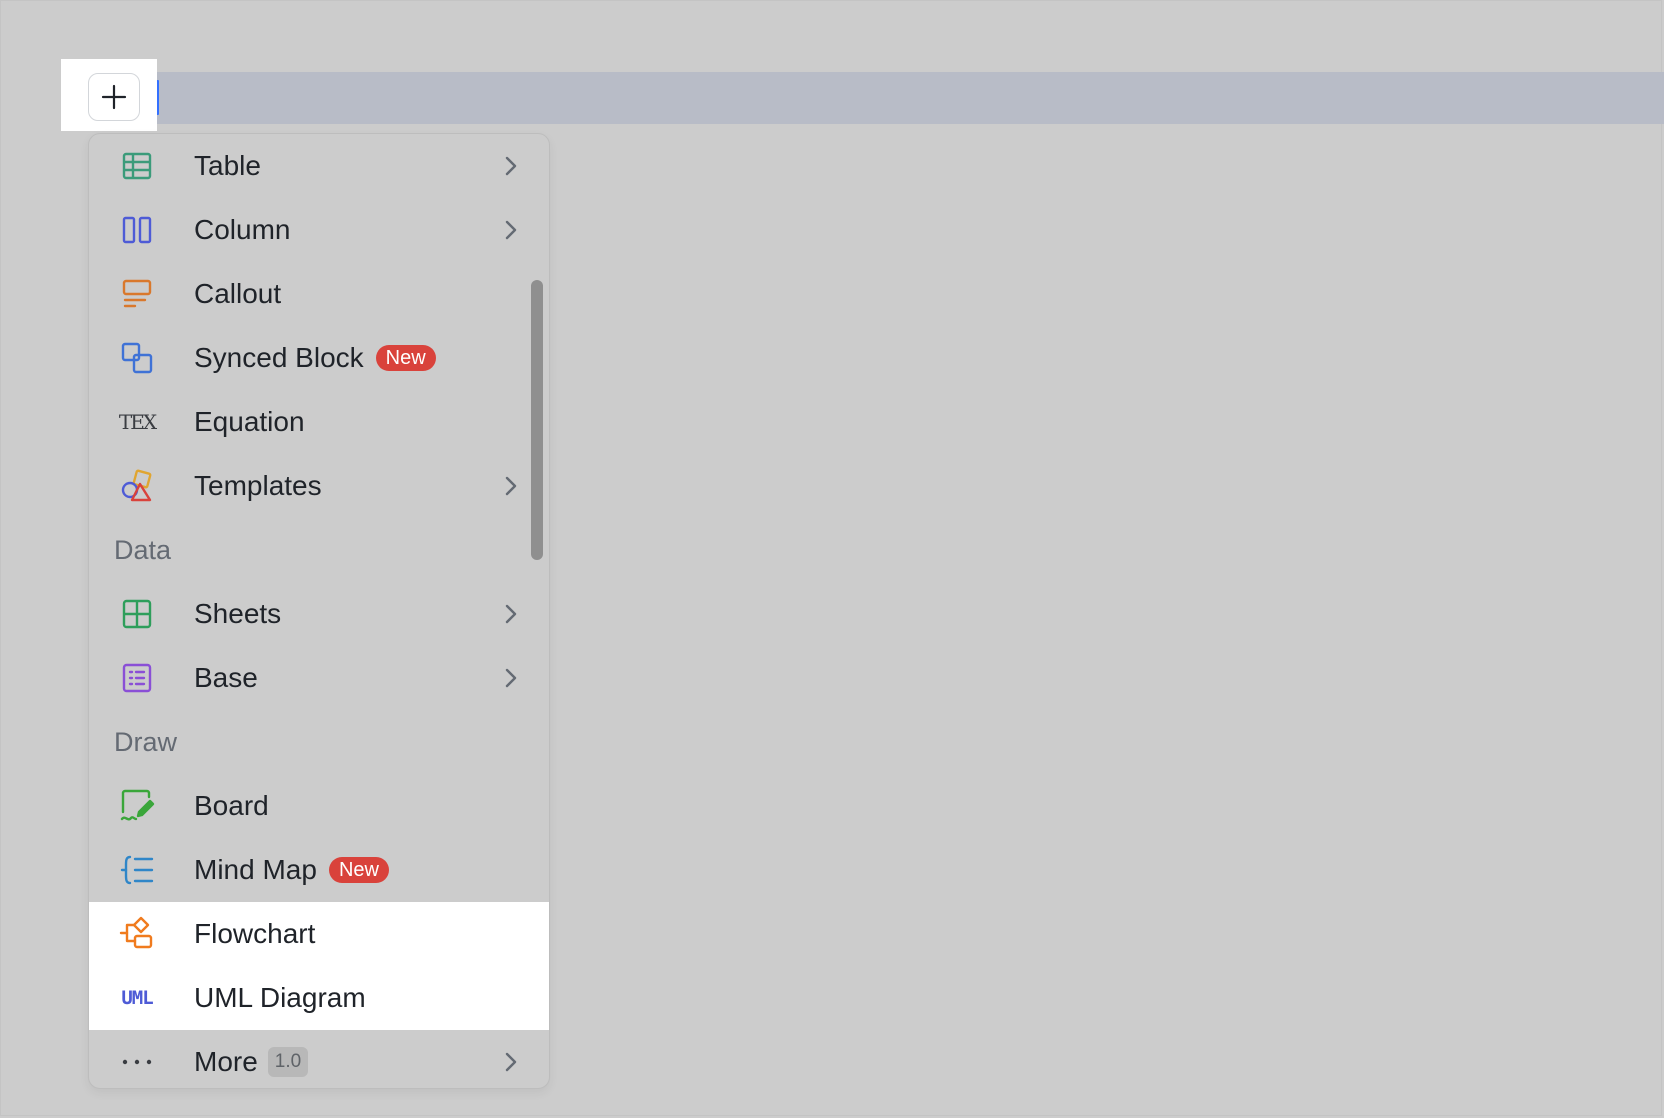 Image resolution: width=1664 pixels, height=1118 pixels. What do you see at coordinates (137, 486) in the screenshot?
I see `templates-icon` at bounding box center [137, 486].